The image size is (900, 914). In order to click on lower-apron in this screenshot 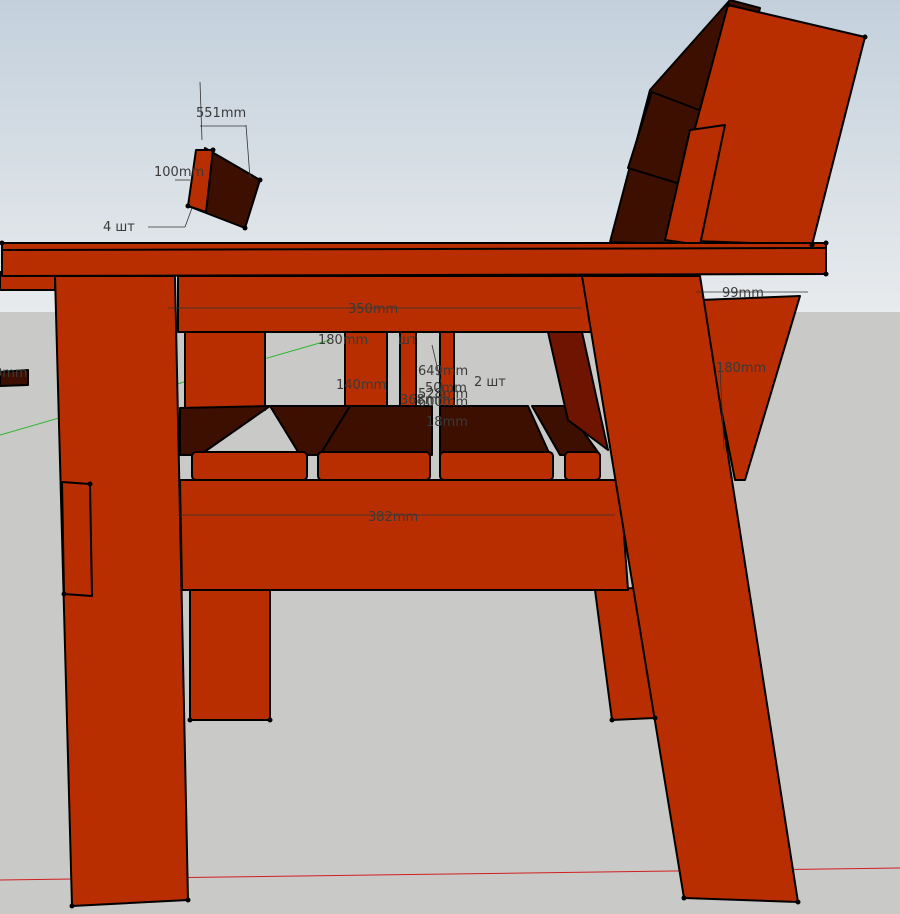, I will do `click(404, 535)`.